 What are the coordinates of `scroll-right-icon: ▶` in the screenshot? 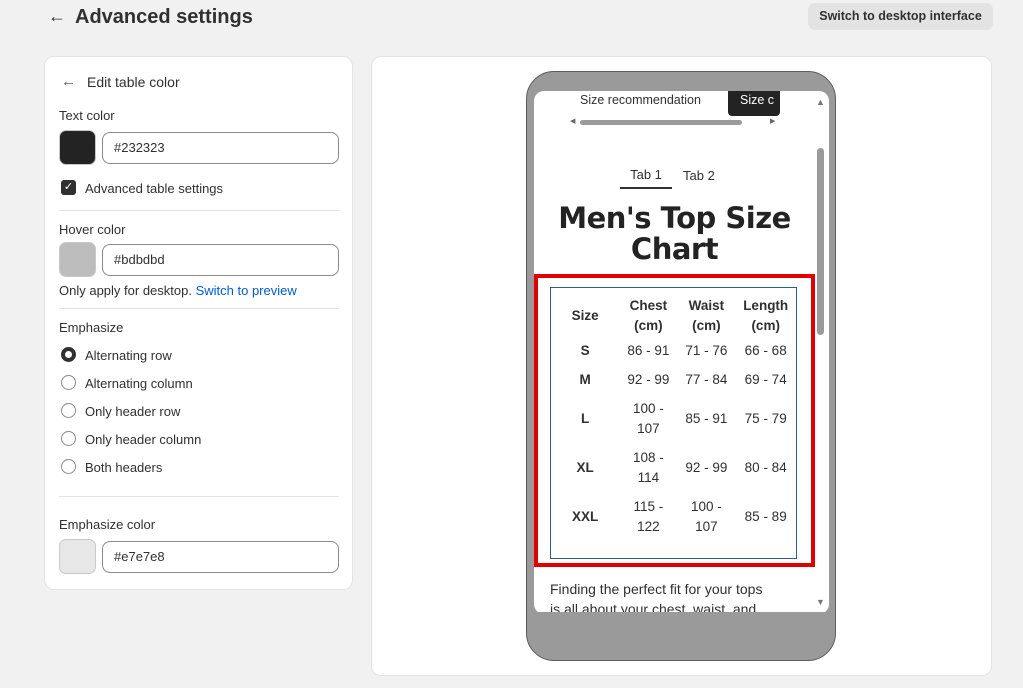 It's located at (772, 121).